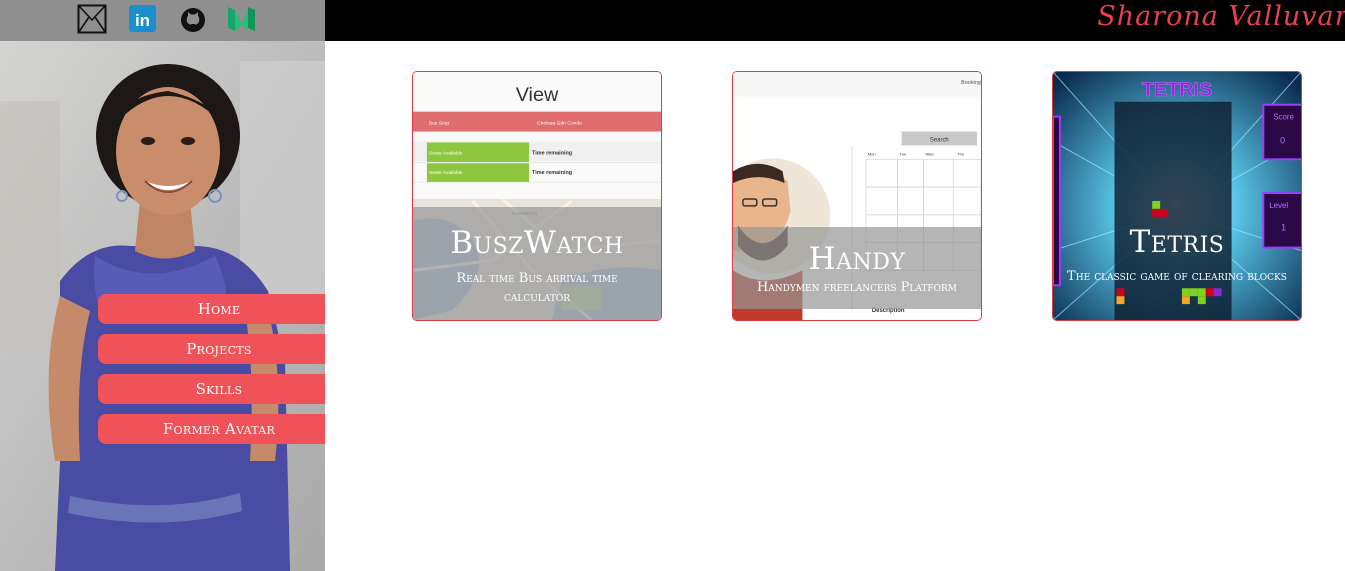  Describe the element at coordinates (1177, 242) in the screenshot. I see `project-title: Tetris` at that location.